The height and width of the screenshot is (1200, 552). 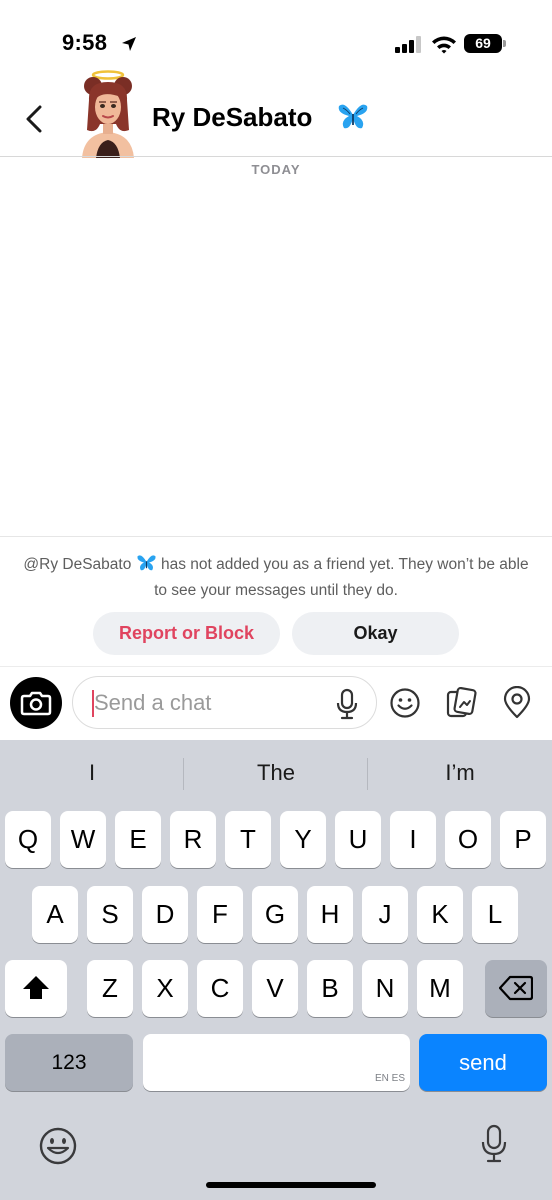 I want to click on camera-icon, so click(x=36, y=703).